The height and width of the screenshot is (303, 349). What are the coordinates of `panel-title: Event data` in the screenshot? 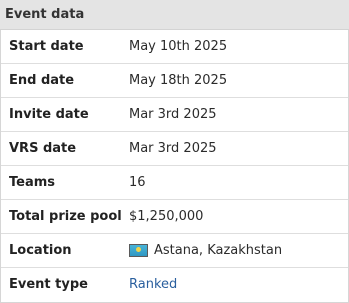 It's located at (45, 14).